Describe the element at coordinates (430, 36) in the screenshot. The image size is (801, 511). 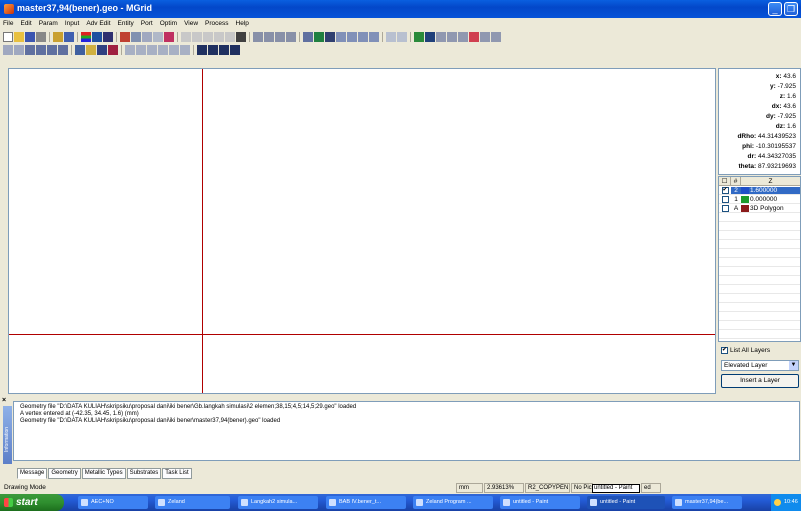
I see `layer-blue-icon` at that location.